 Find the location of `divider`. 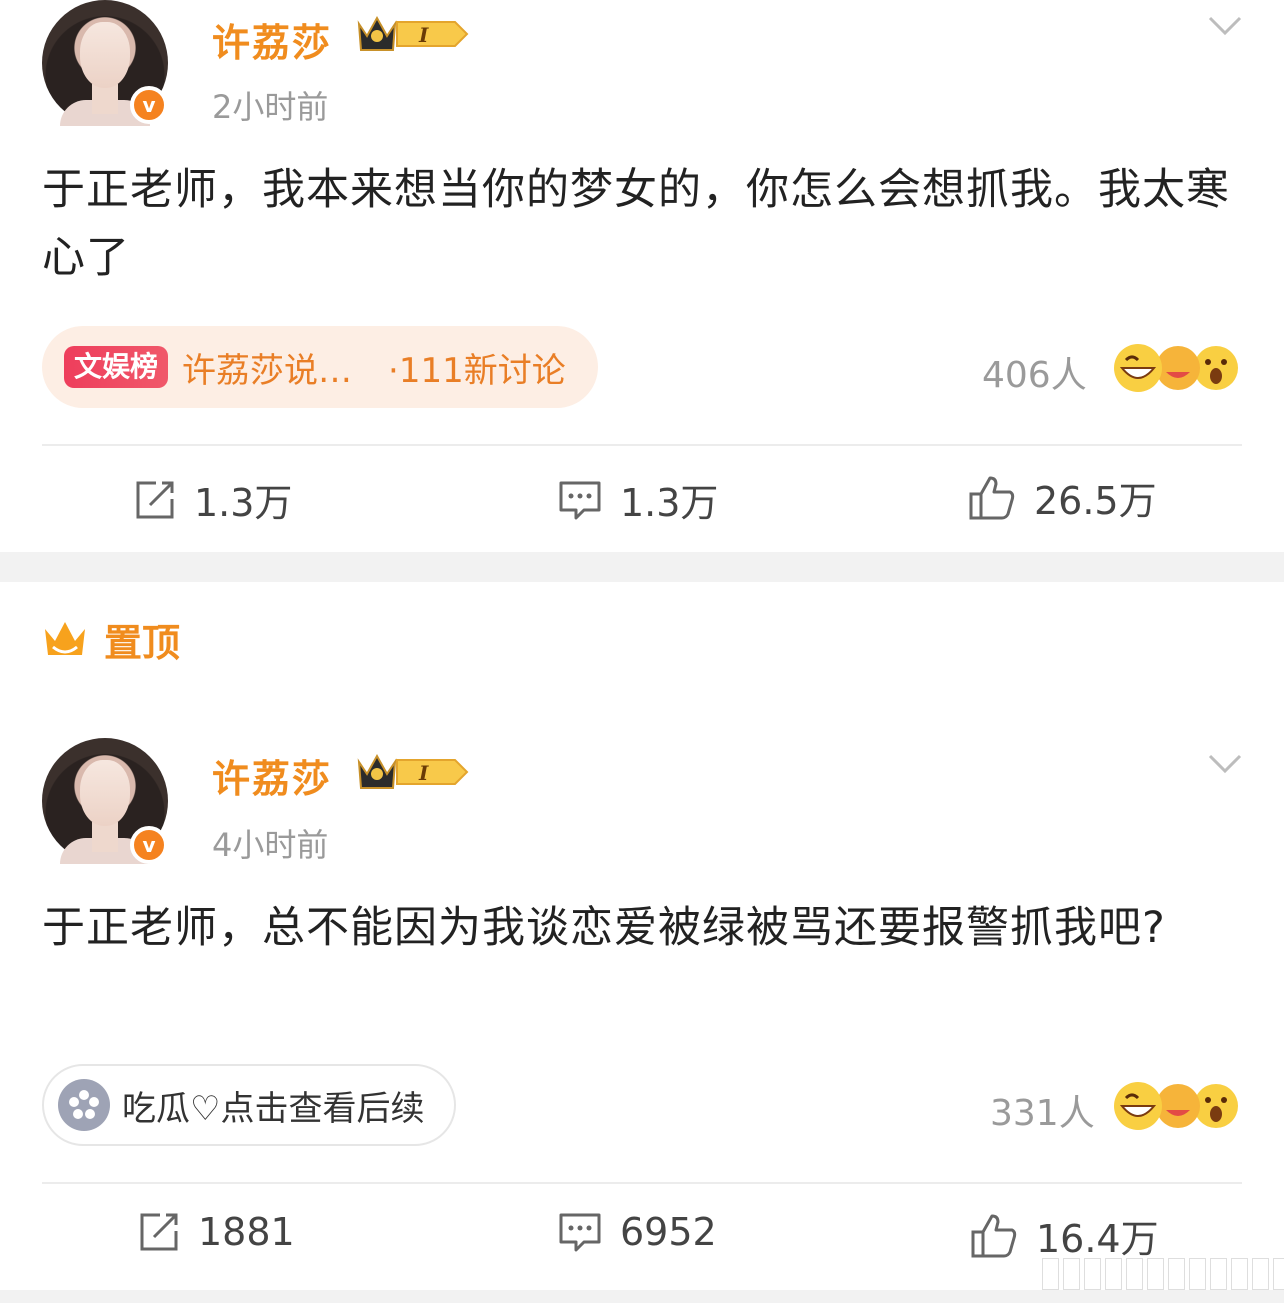

divider is located at coordinates (642, 1183).